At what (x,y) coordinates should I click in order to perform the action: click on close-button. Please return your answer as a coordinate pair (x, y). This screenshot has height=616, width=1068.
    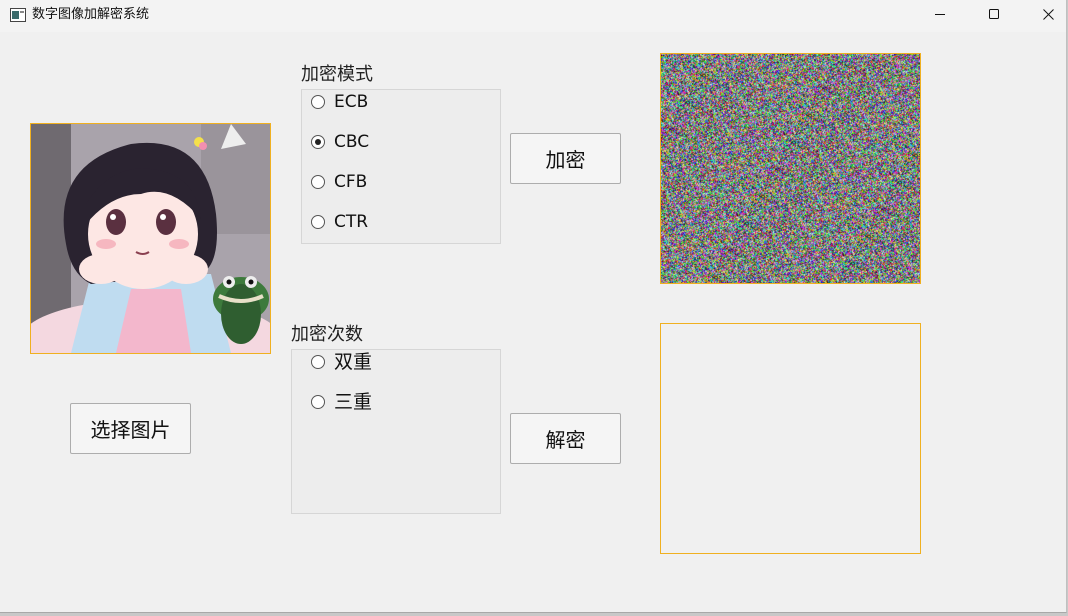
    Looking at the image, I should click on (1044, 15).